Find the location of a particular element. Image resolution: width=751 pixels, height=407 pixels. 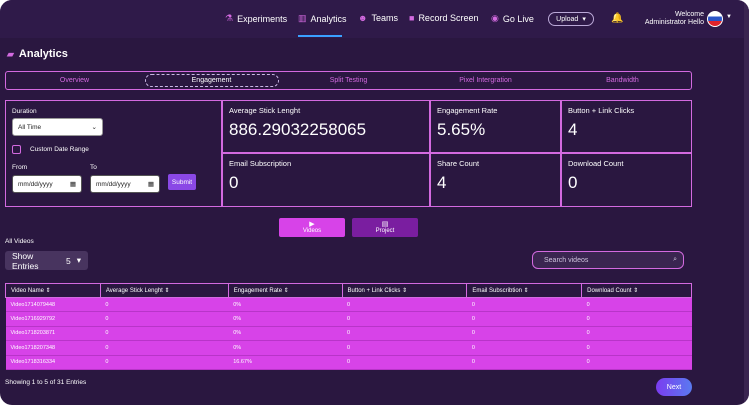

nav-record-screen-label: Record Screen is located at coordinates (448, 18).